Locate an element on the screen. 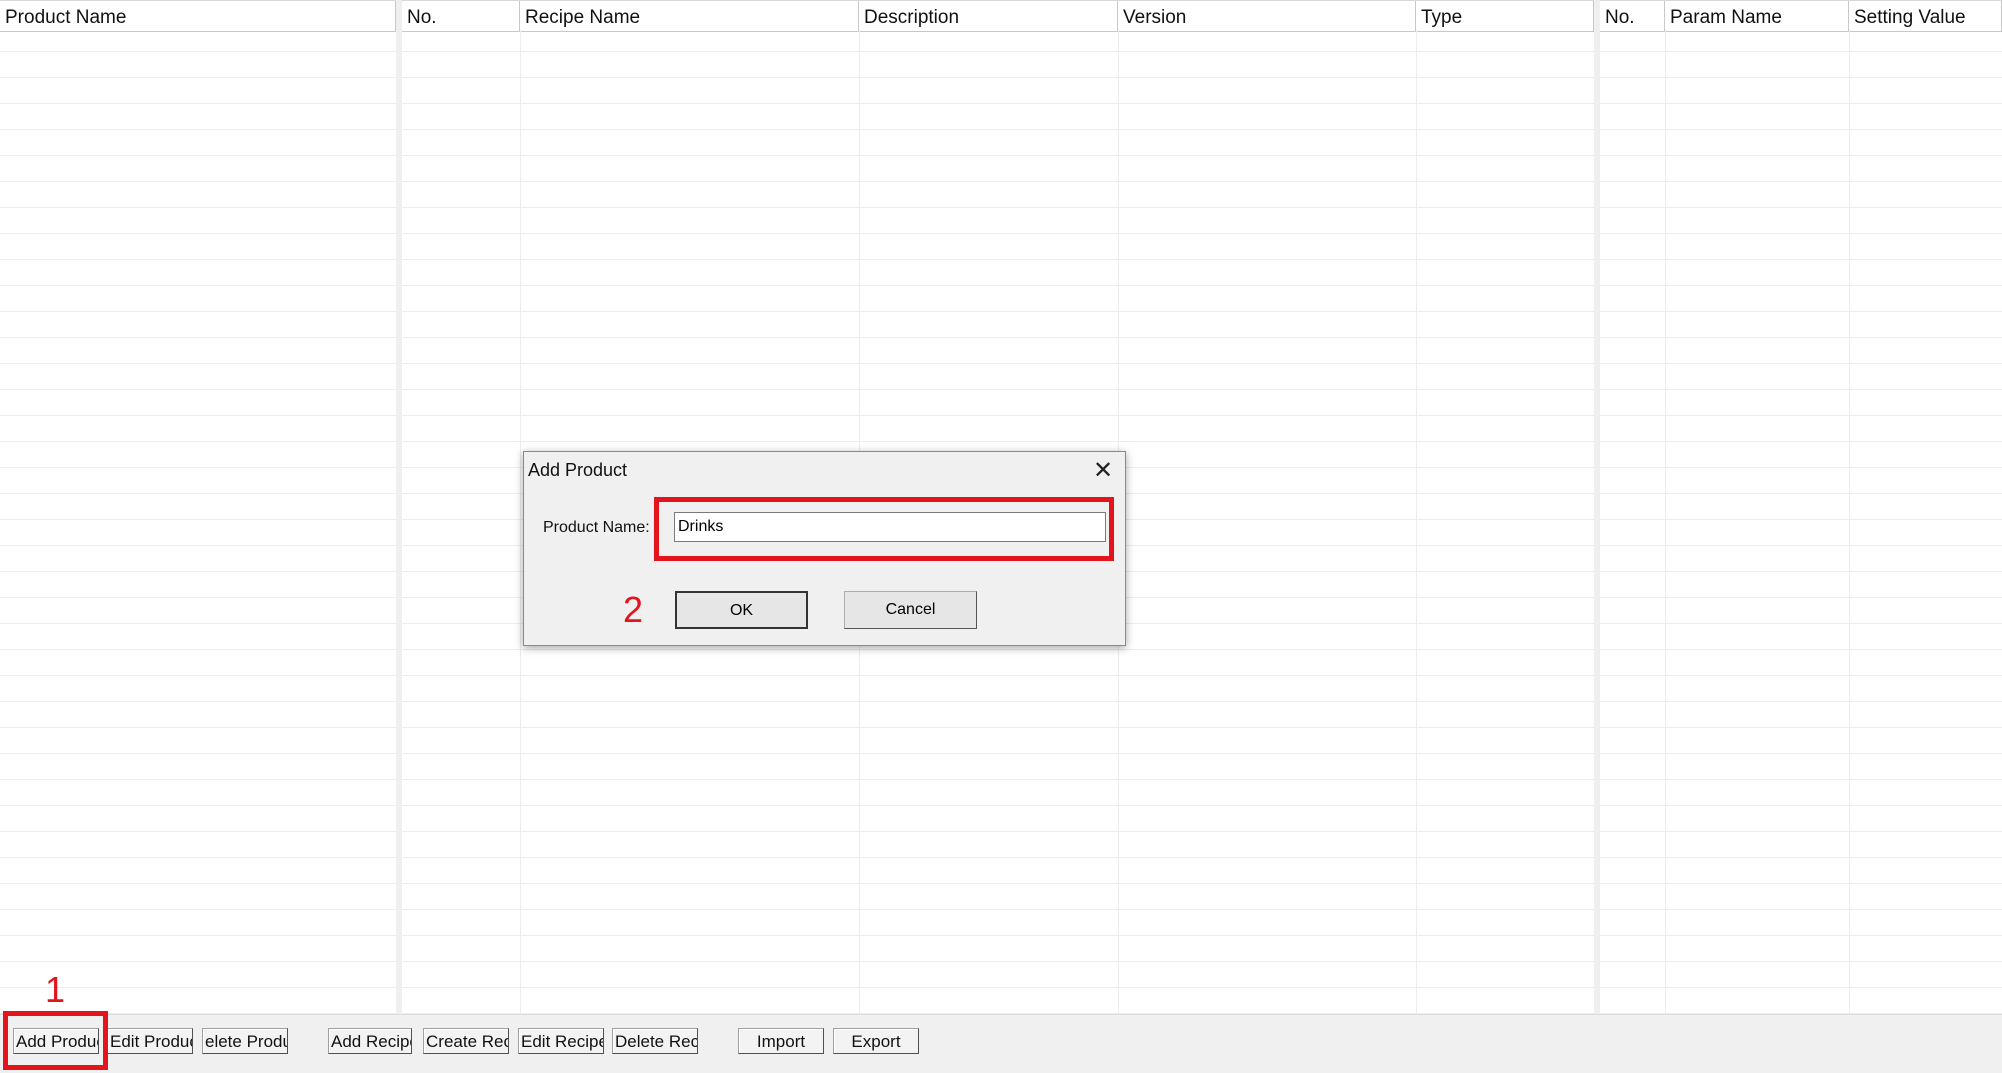  products-table-header: Product Name is located at coordinates (198, 16).